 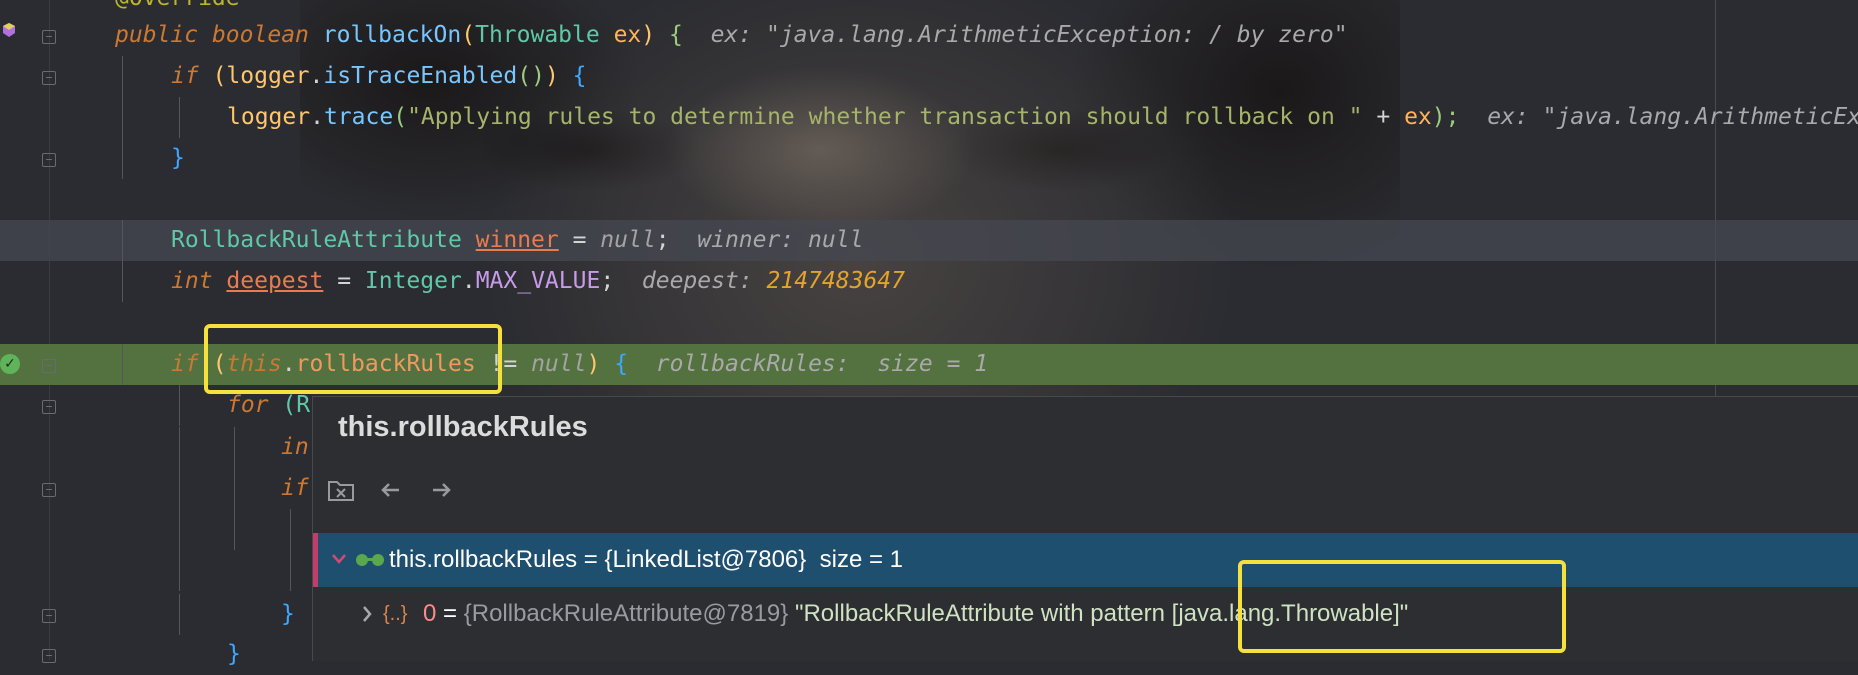 What do you see at coordinates (933, 364) in the screenshot?
I see `inline-hint-value: size = 1` at bounding box center [933, 364].